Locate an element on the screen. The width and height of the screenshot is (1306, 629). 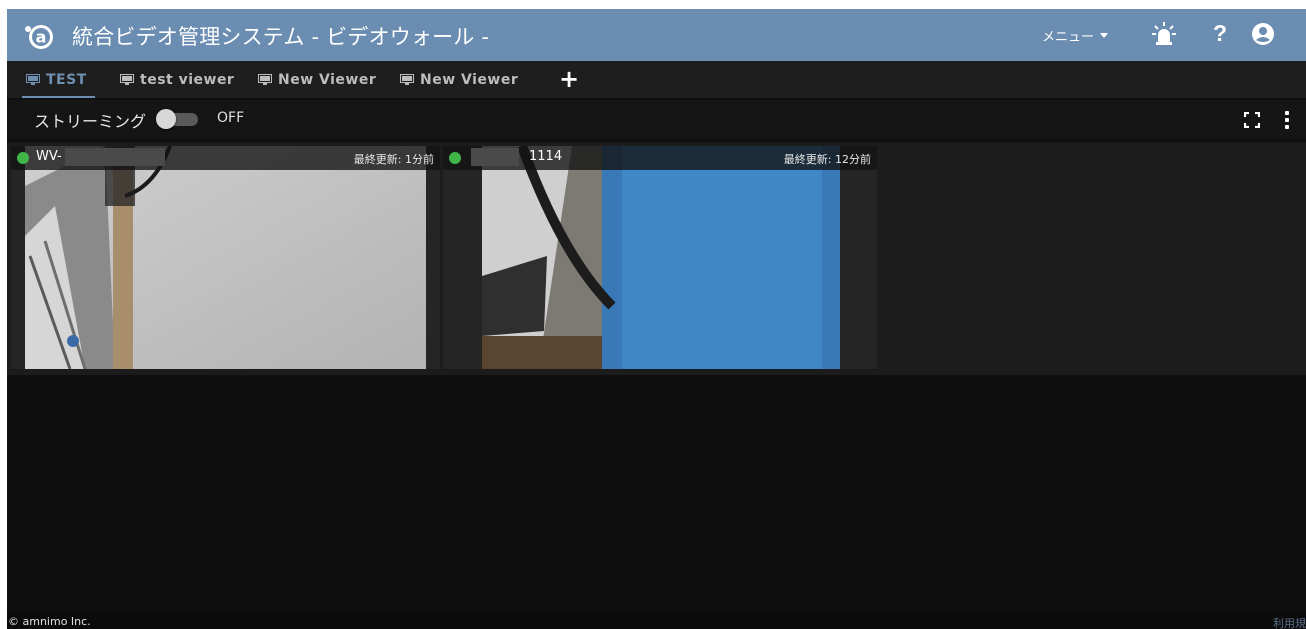
tab-test-viewer: test viewer is located at coordinates (177, 79).